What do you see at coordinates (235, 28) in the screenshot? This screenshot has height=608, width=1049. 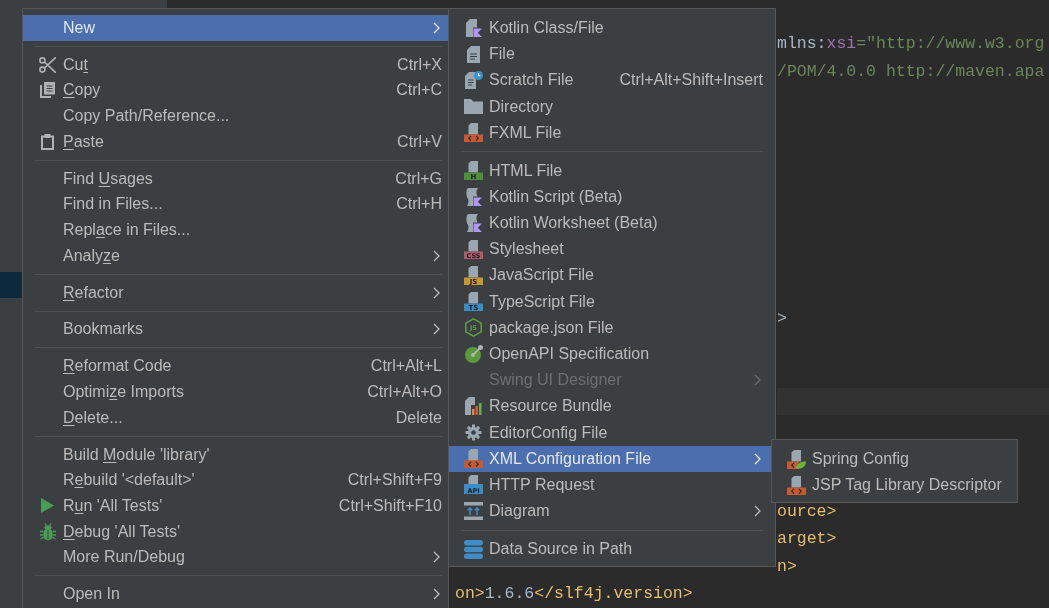 I see `menu-item: New` at bounding box center [235, 28].